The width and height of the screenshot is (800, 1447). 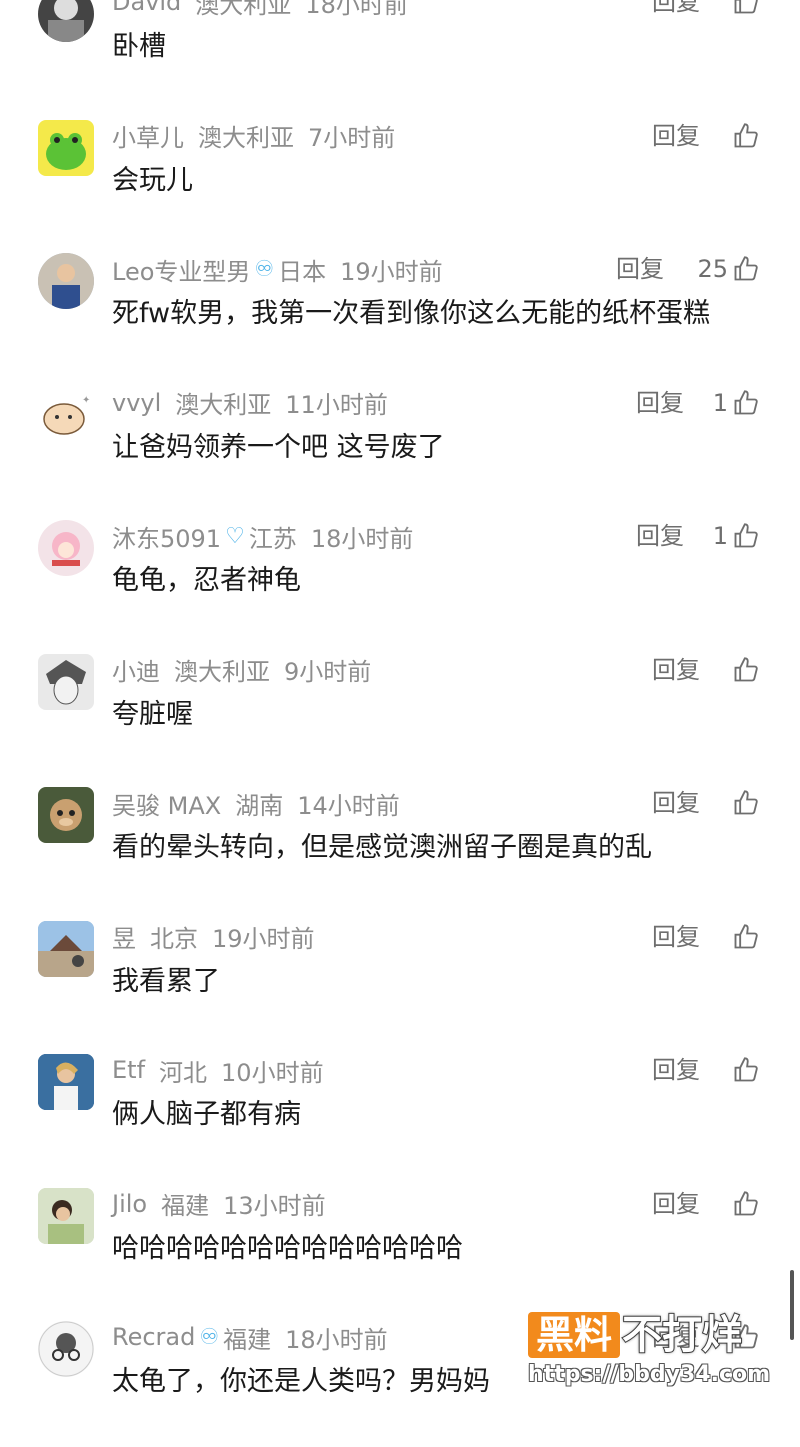 What do you see at coordinates (720, 402) in the screenshot?
I see `like-count: 1` at bounding box center [720, 402].